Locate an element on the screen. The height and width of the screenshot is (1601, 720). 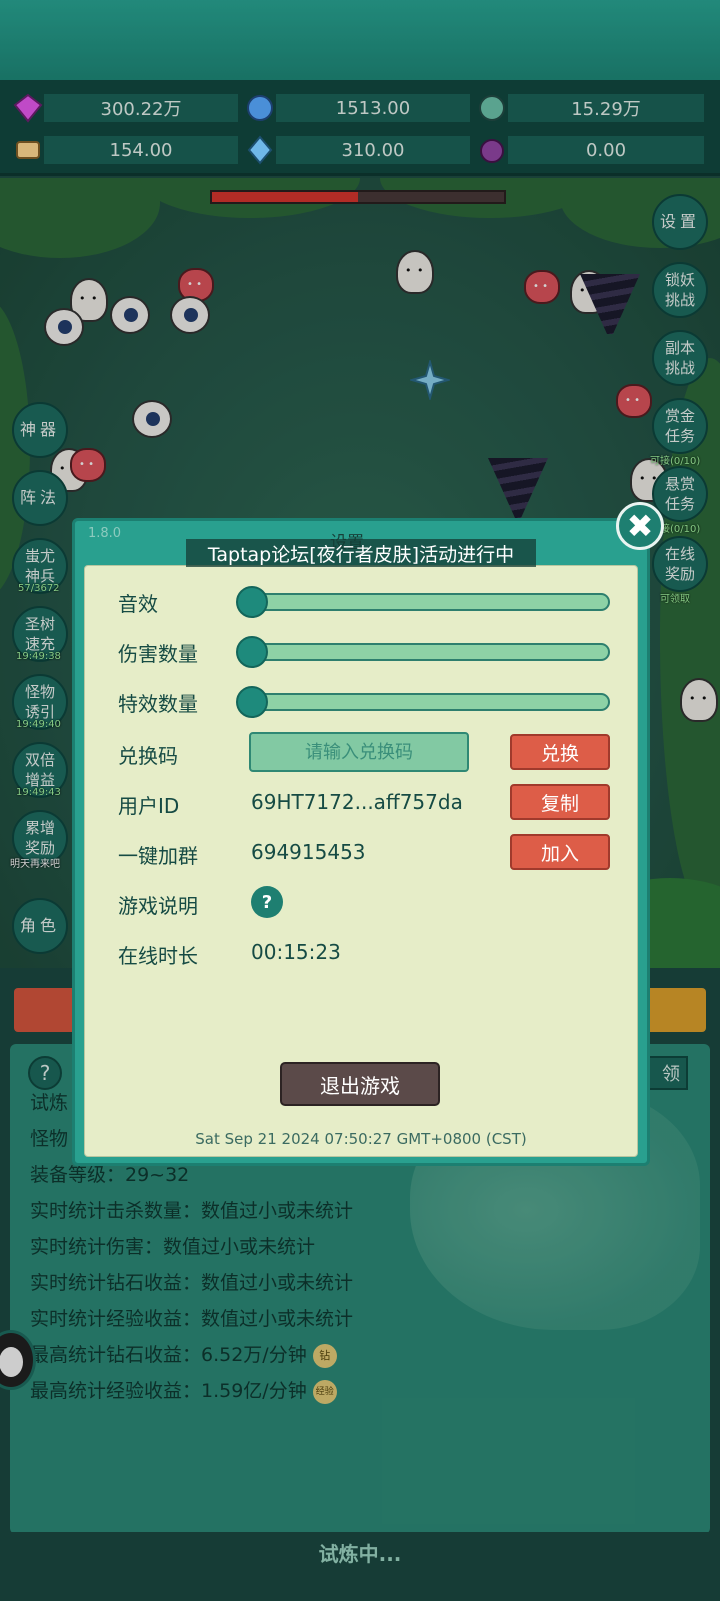
close-icon: ✖ is located at coordinates (640, 526).